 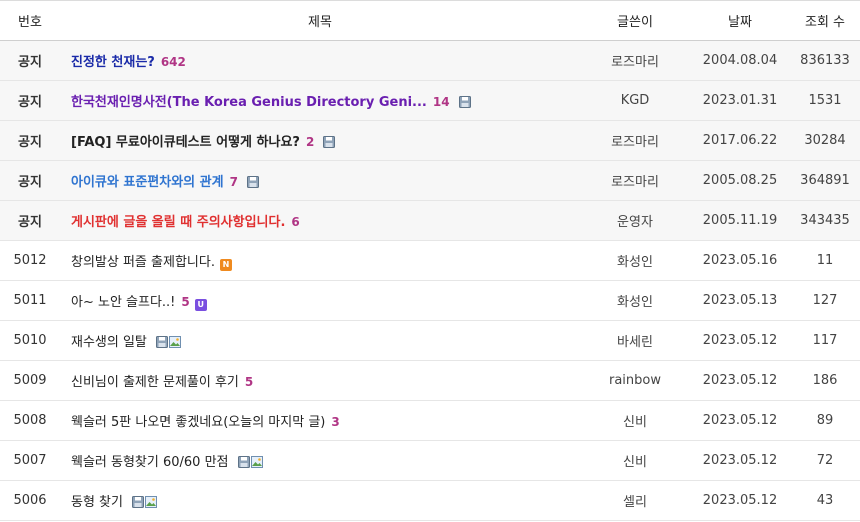 I want to click on row-writer: 셀리, so click(x=635, y=500).